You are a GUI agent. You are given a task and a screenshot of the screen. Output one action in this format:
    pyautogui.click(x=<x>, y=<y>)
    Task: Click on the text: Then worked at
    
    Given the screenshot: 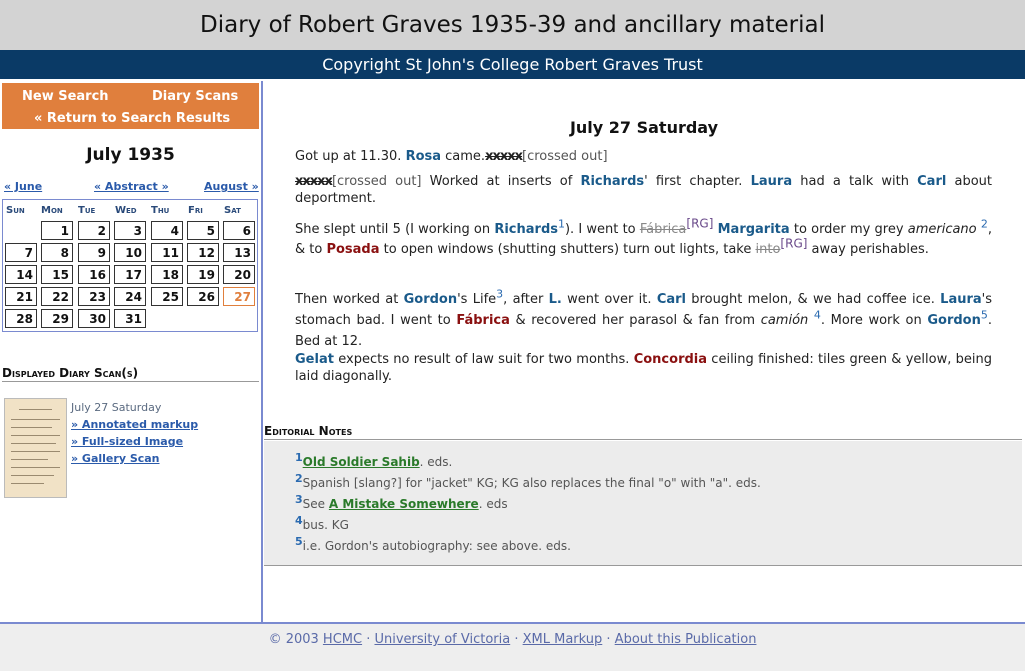 What is the action you would take?
    pyautogui.click(x=349, y=299)
    